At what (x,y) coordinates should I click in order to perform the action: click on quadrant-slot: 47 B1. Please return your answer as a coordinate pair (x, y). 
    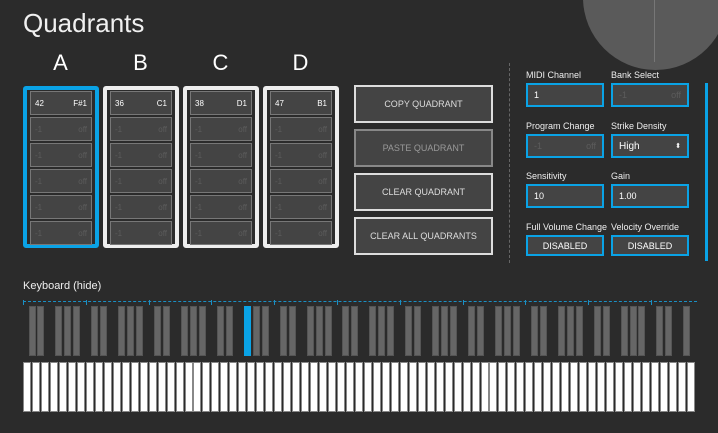
    Looking at the image, I should click on (301, 103).